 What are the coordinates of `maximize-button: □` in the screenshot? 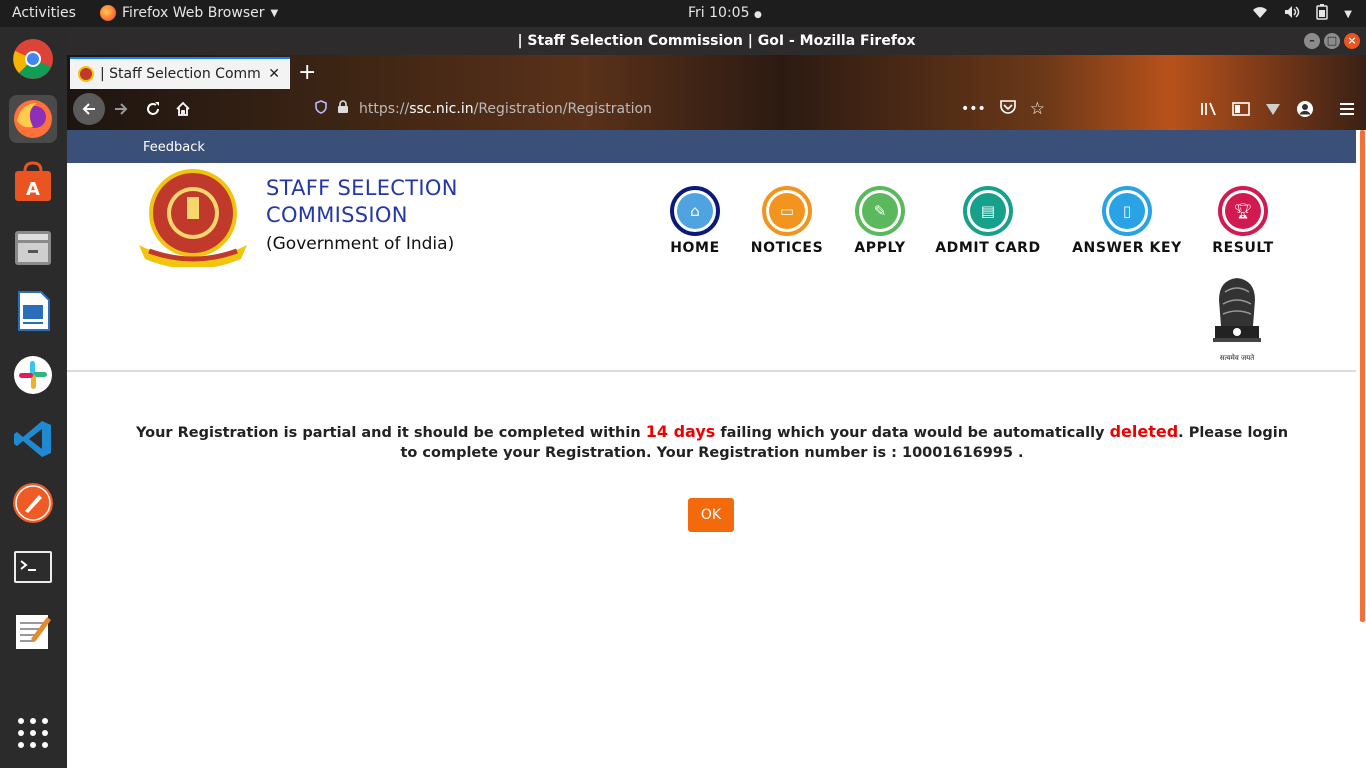 It's located at (1332, 41).